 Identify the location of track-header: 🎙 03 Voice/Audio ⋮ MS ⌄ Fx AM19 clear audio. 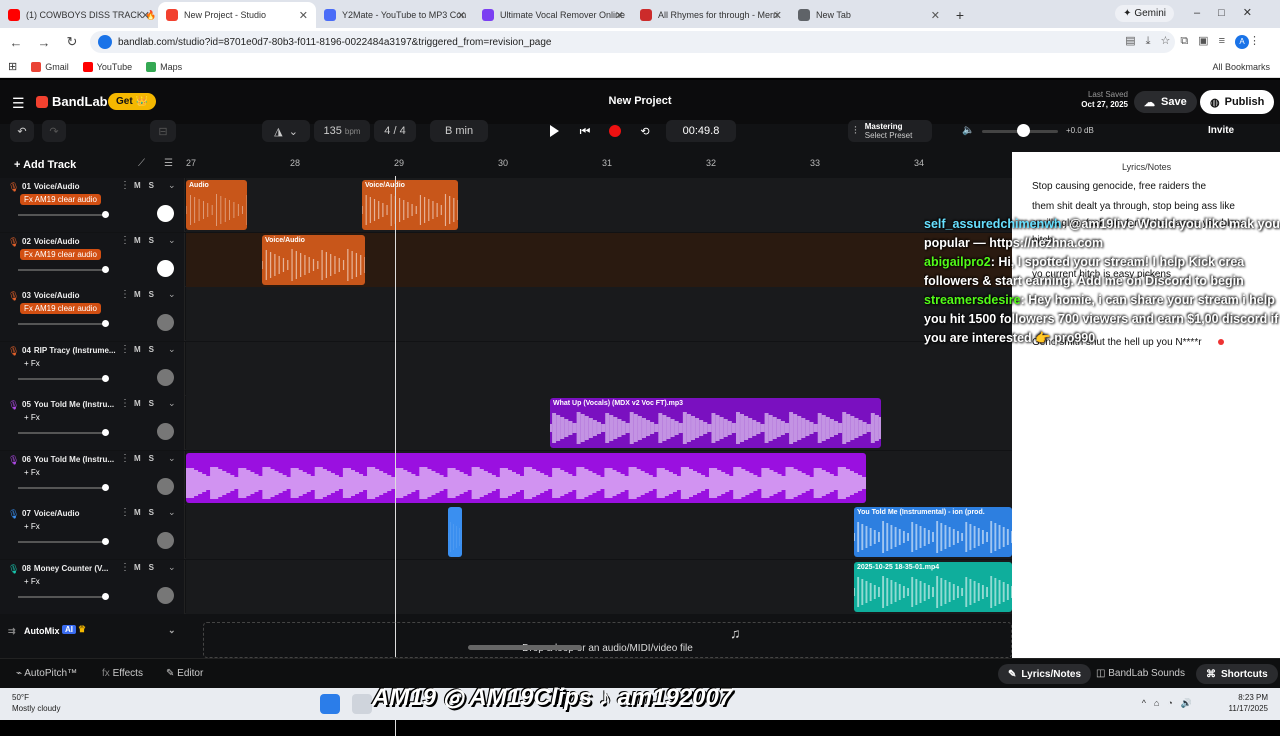
(92, 314).